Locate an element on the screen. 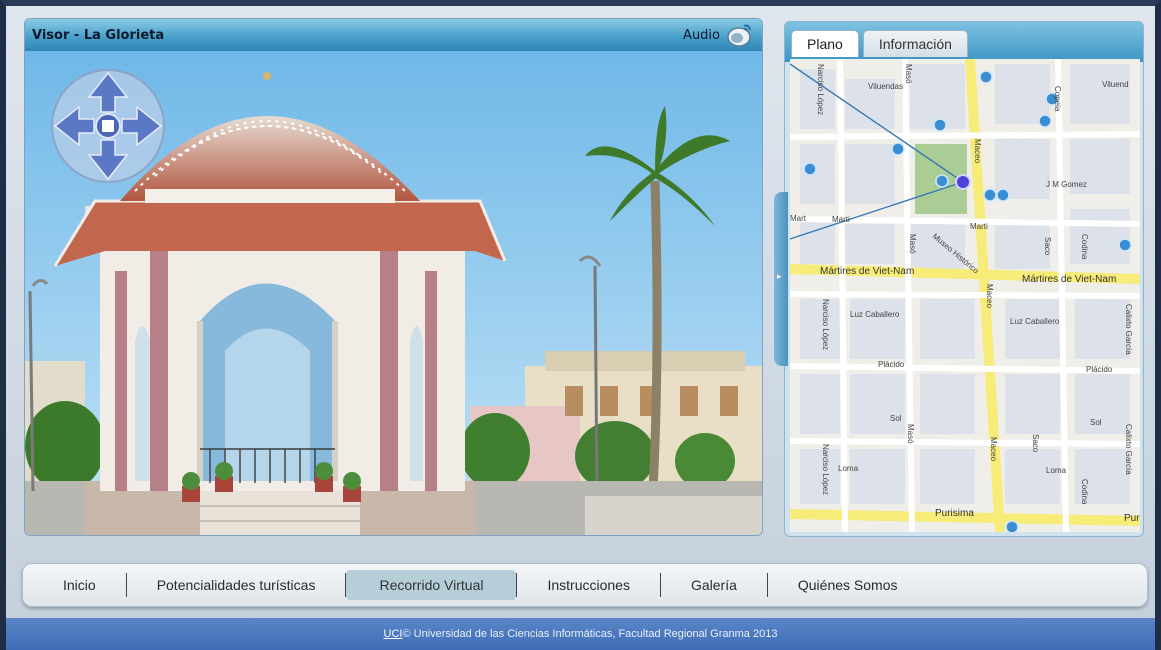 The height and width of the screenshot is (650, 1161). map-label: Viluendas is located at coordinates (885, 86).